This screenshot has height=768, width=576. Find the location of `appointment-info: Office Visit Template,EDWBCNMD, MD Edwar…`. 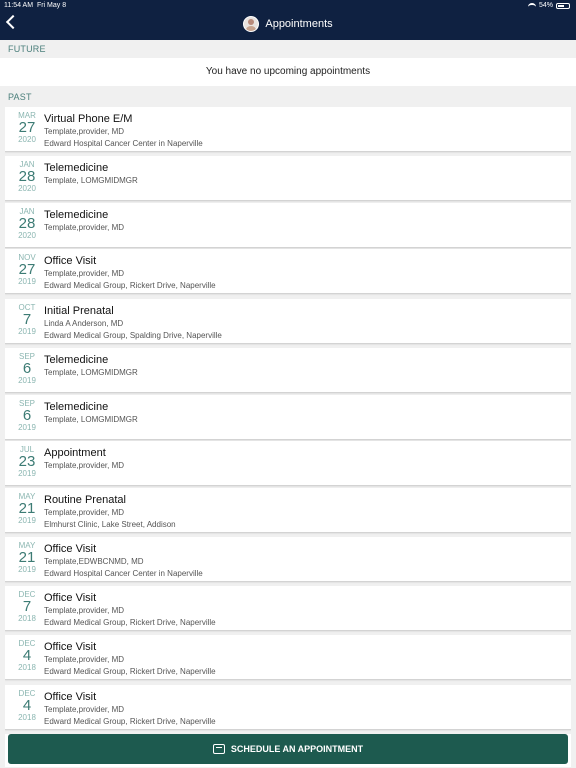

appointment-info: Office Visit Template,EDWBCNMD, MD Edwar… is located at coordinates (302, 561).